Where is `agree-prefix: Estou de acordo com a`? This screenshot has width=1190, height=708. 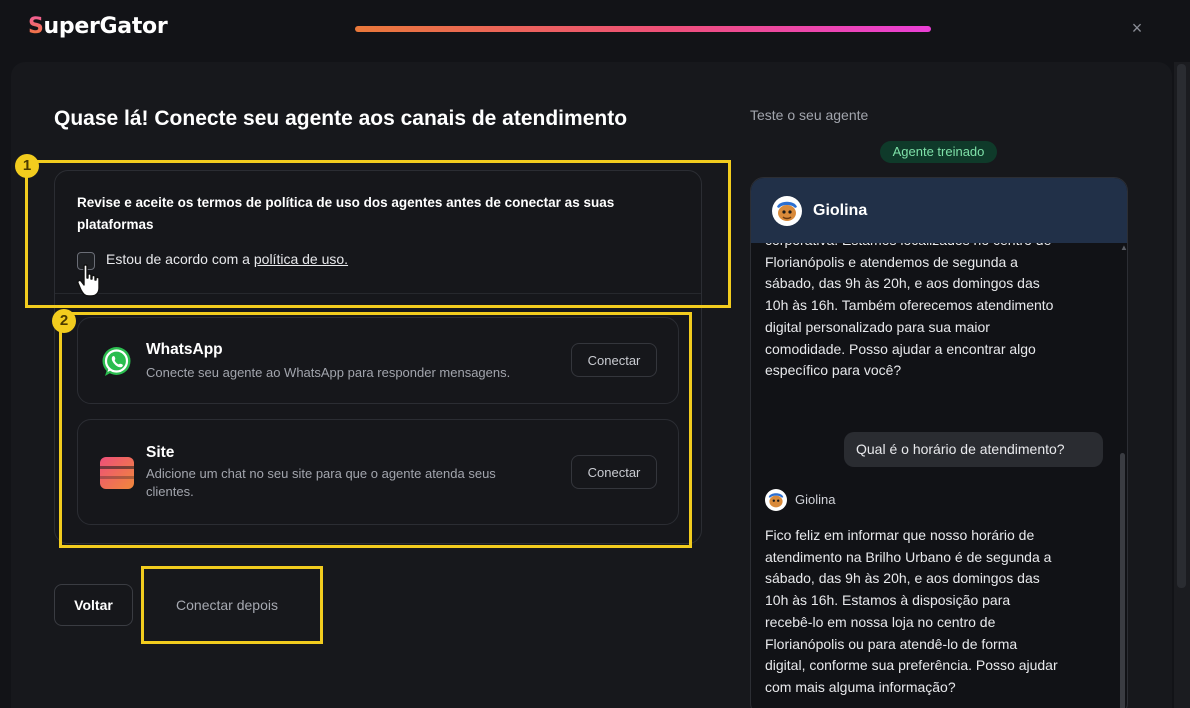 agree-prefix: Estou de acordo com a is located at coordinates (180, 259).